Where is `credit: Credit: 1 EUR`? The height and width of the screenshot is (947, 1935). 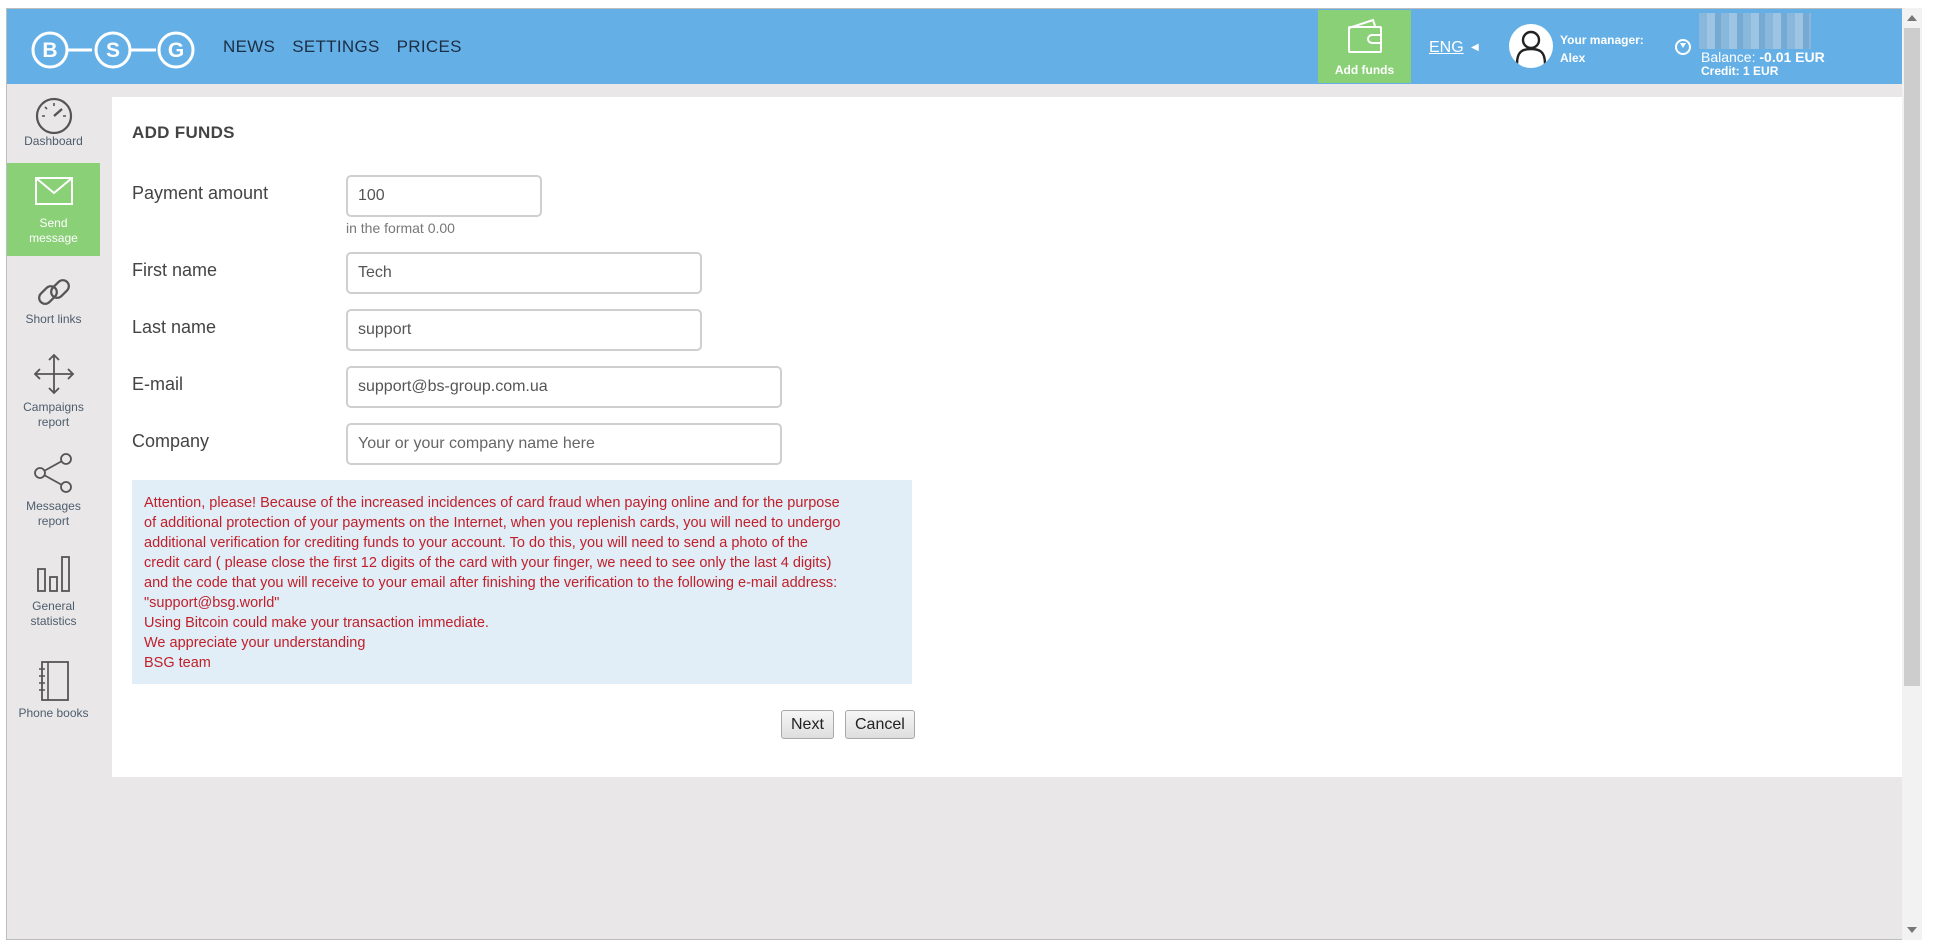
credit: Credit: 1 EUR is located at coordinates (1739, 71).